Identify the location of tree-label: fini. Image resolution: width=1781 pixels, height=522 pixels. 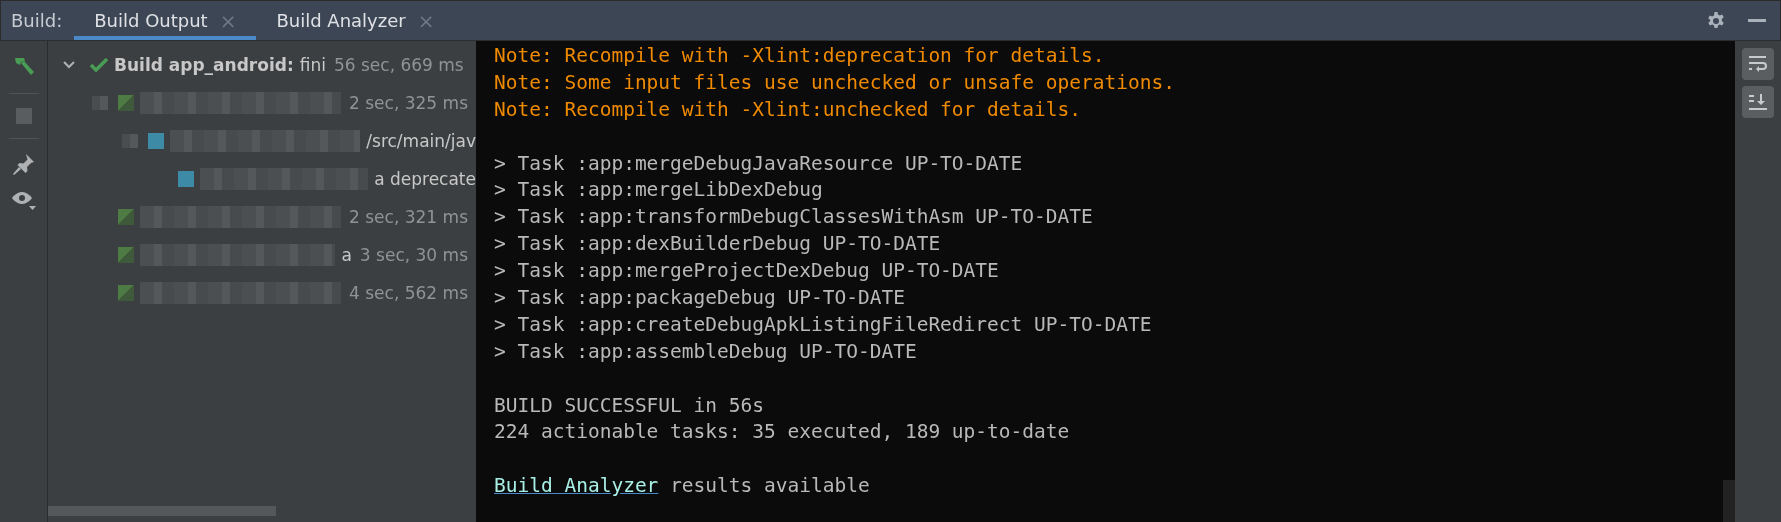
(312, 65).